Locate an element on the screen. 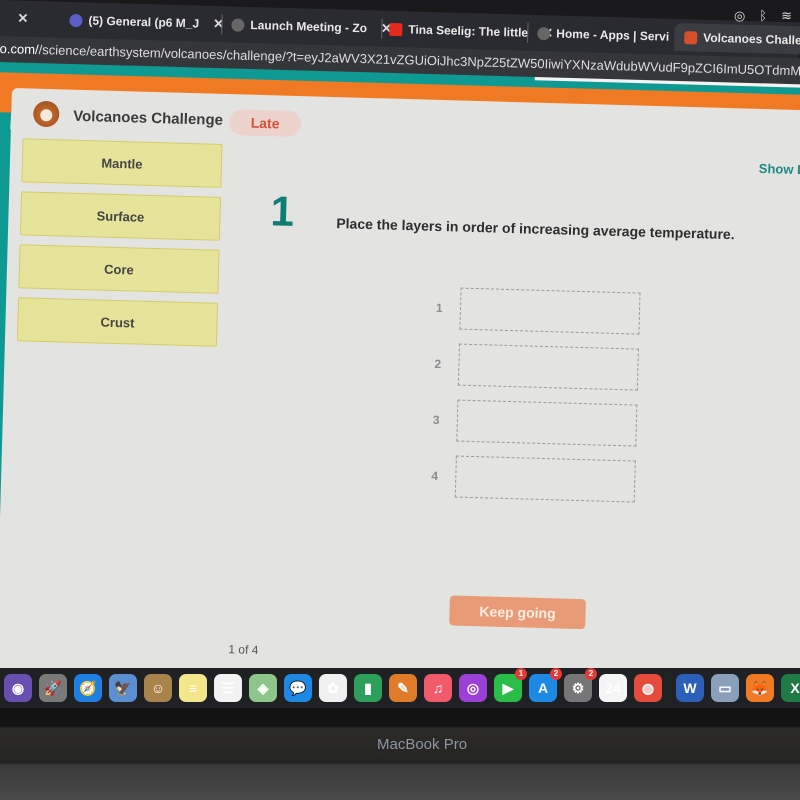 The image size is (800, 800). system-tray: ◎ ᛒ ≋ is located at coordinates (763, 16).